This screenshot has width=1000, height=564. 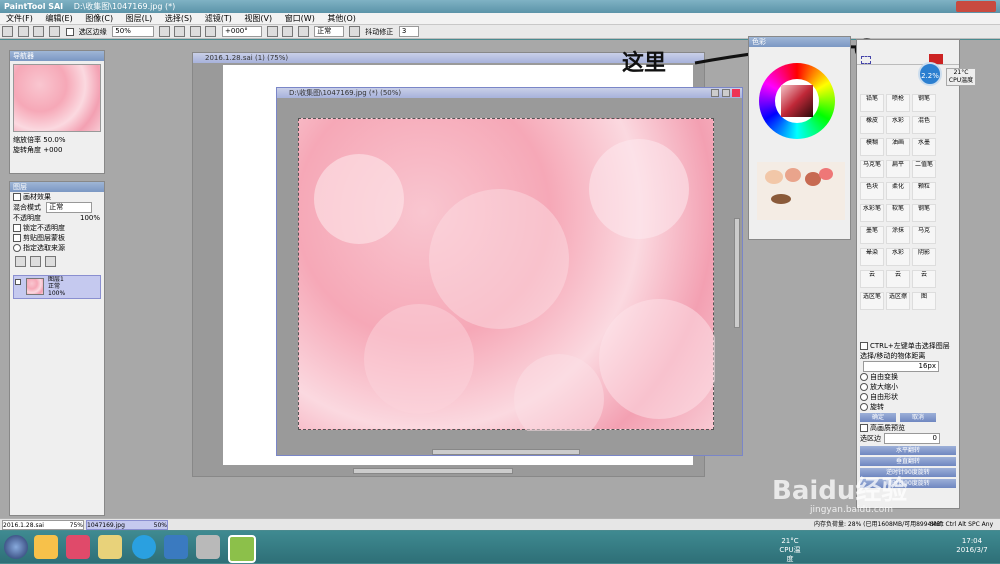 I want to click on menu-other: 其他(O), so click(x=341, y=18).